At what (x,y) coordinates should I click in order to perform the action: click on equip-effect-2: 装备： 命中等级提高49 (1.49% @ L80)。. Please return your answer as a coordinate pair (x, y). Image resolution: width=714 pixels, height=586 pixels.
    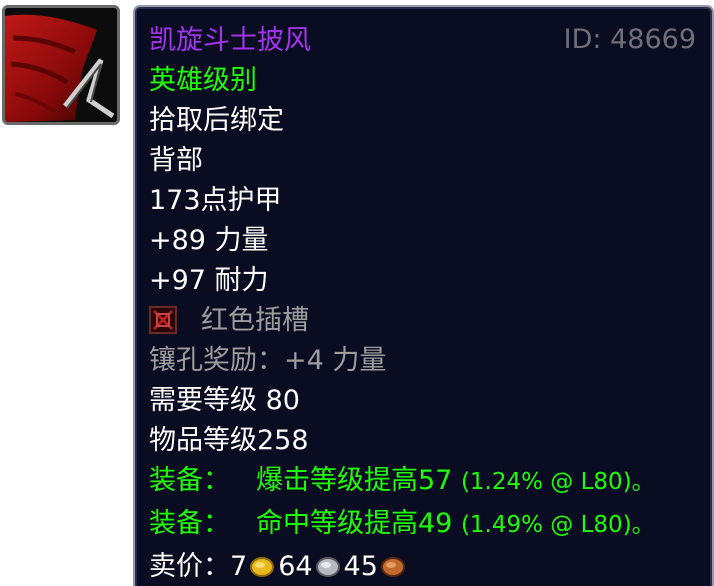
    Looking at the image, I should click on (402, 524).